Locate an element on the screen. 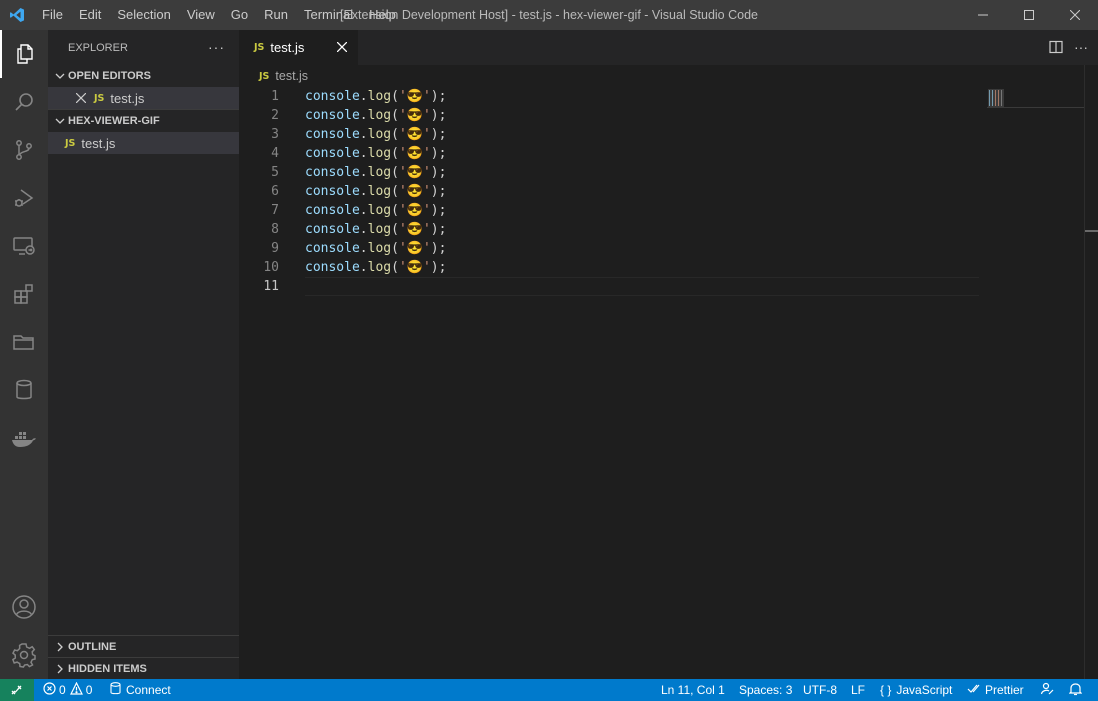 This screenshot has width=1098, height=701. line-number: 4 is located at coordinates (275, 153).